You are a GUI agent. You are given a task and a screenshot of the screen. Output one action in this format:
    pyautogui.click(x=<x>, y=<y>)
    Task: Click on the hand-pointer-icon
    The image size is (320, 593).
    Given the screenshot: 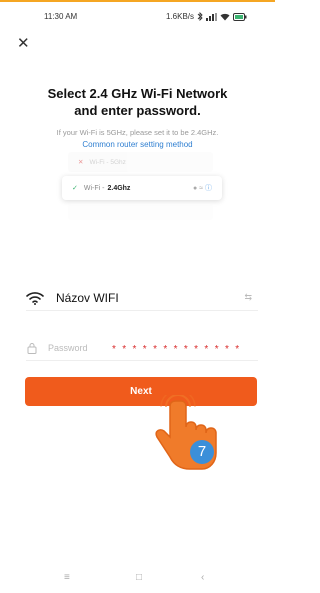 What is the action you would take?
    pyautogui.click(x=186, y=432)
    